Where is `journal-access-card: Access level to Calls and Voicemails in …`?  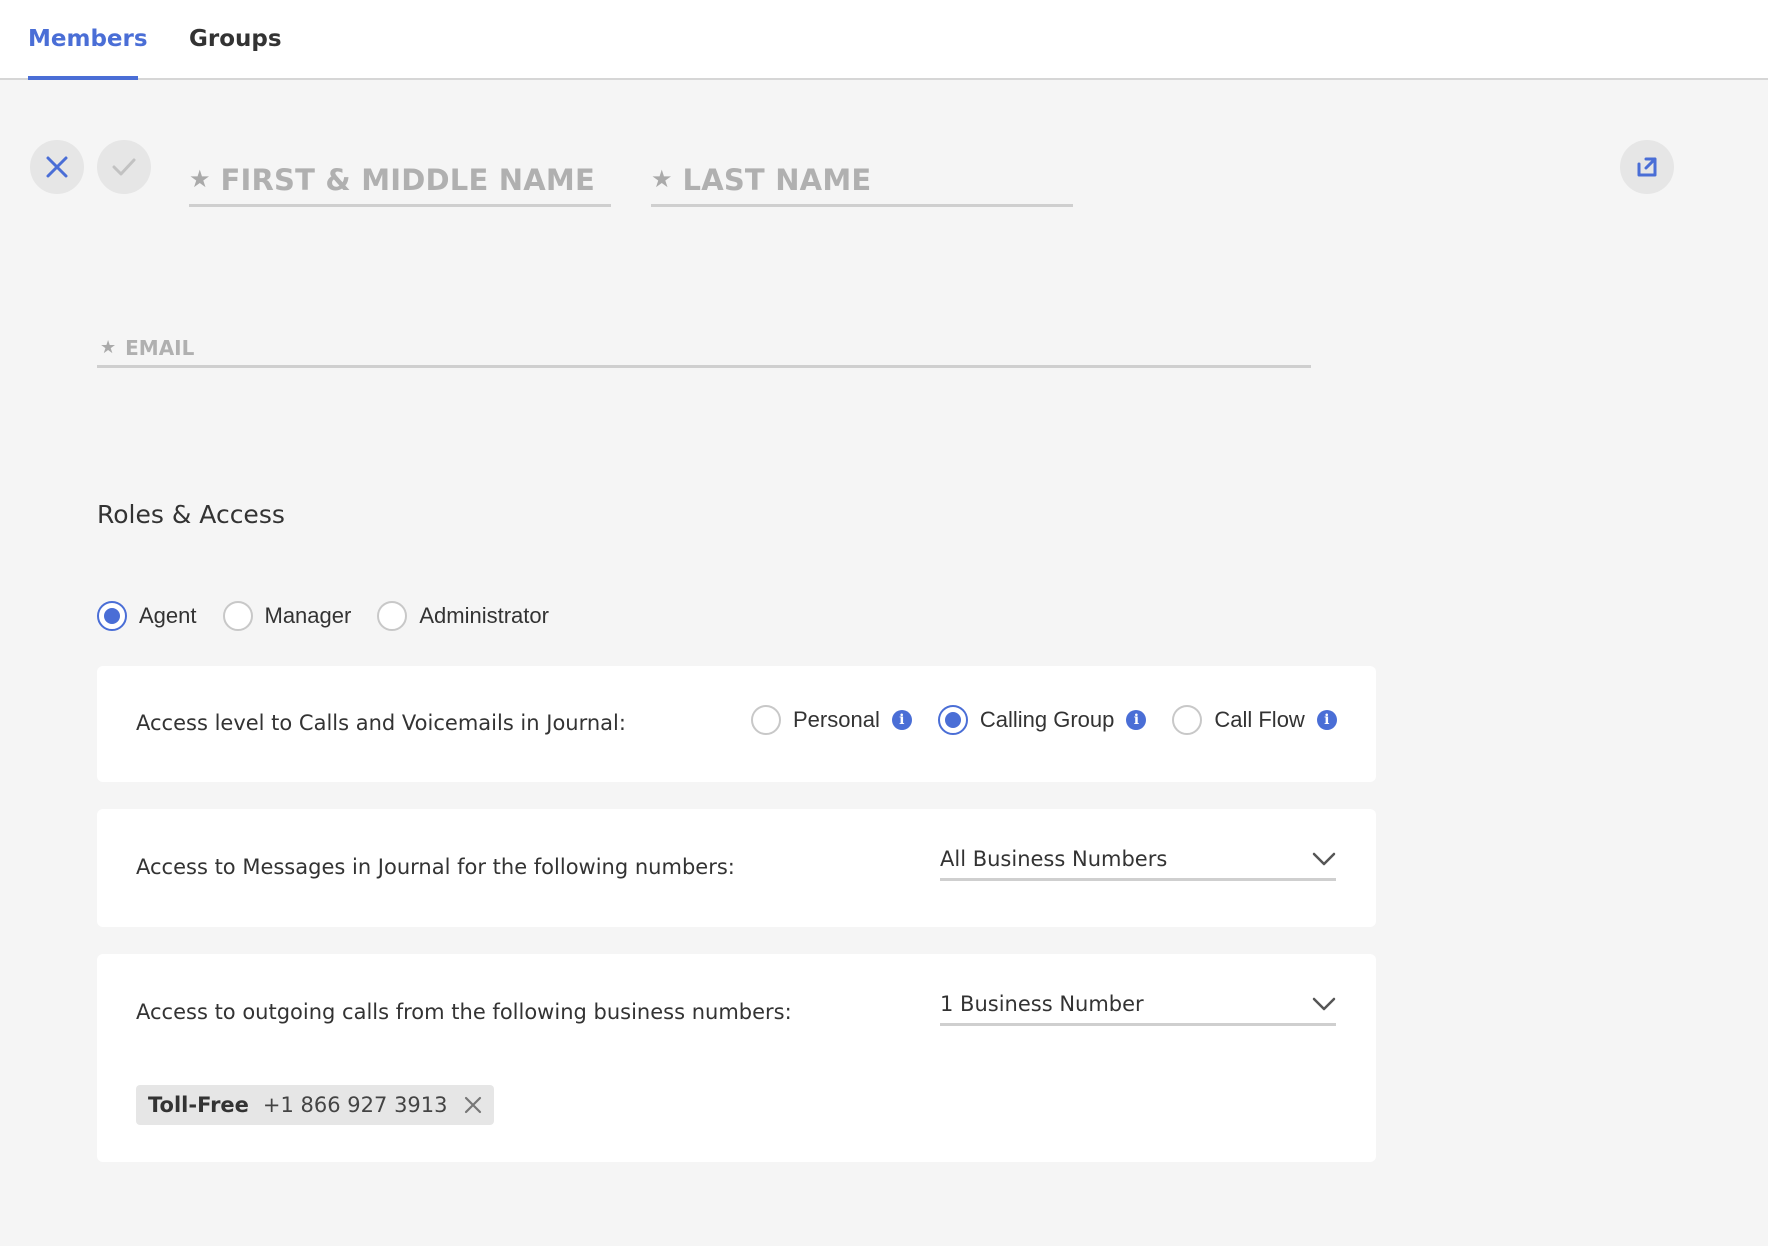
journal-access-card: Access level to Calls and Voicemails in … is located at coordinates (736, 724).